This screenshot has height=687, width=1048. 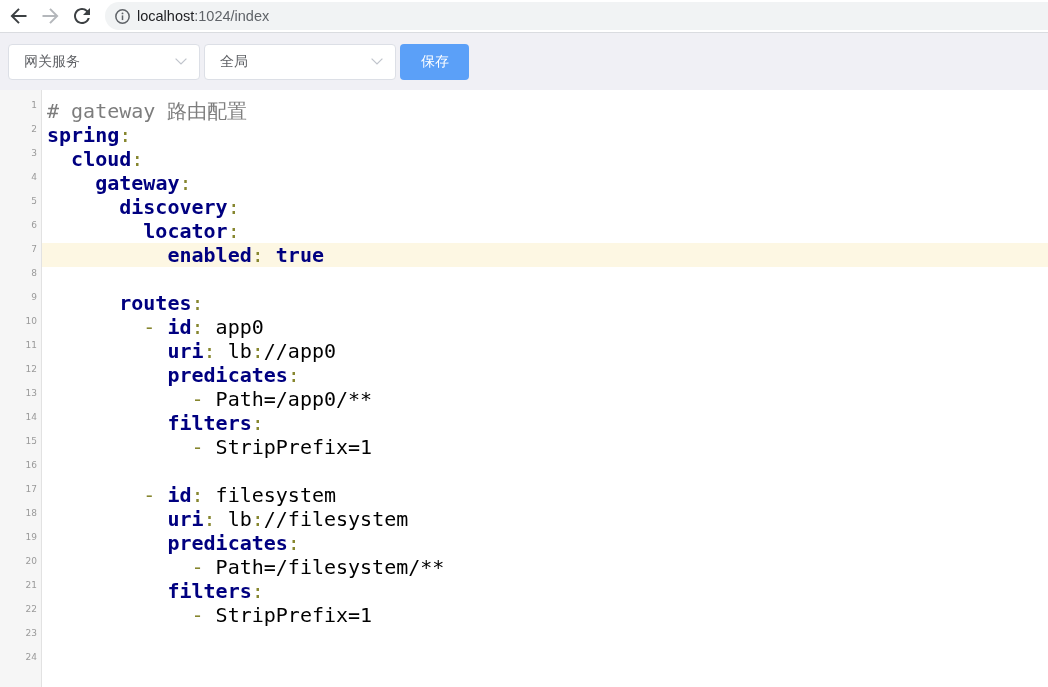 What do you see at coordinates (104, 61) in the screenshot?
I see `dropdown: 网关服务` at bounding box center [104, 61].